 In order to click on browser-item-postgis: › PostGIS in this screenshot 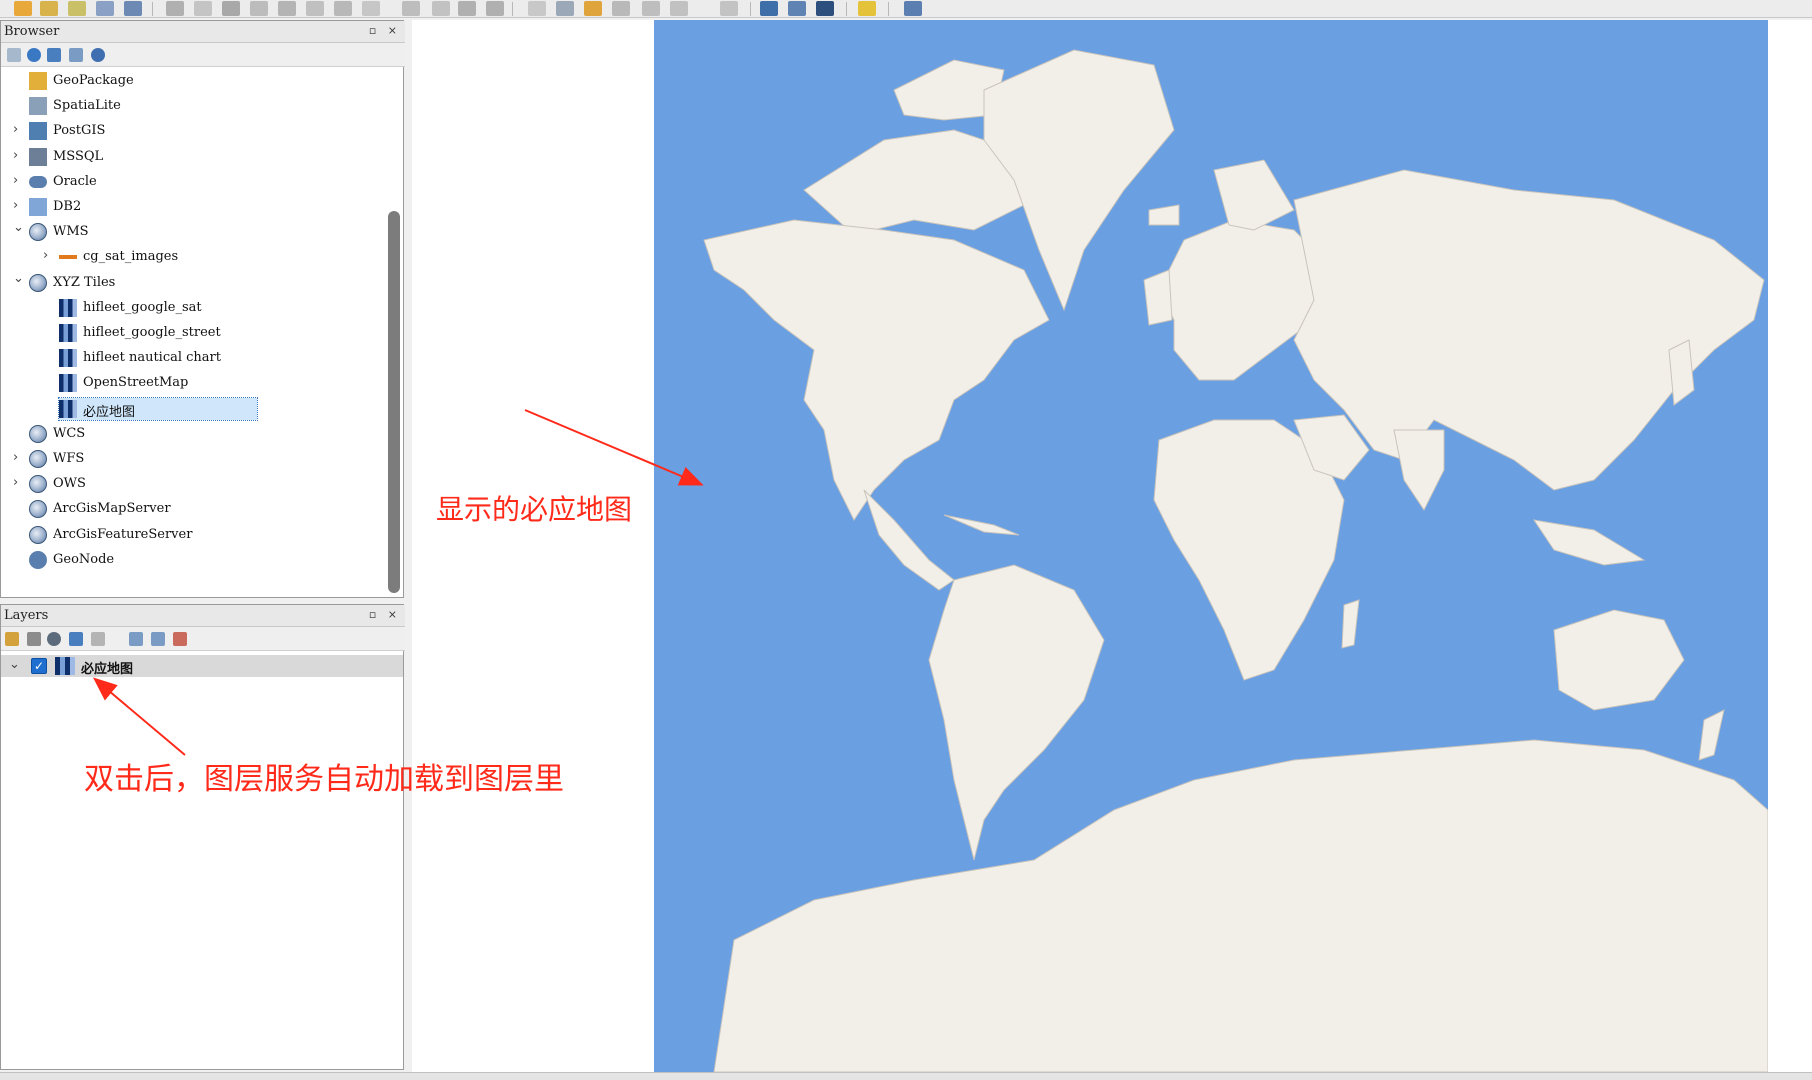, I will do `click(161, 131)`.